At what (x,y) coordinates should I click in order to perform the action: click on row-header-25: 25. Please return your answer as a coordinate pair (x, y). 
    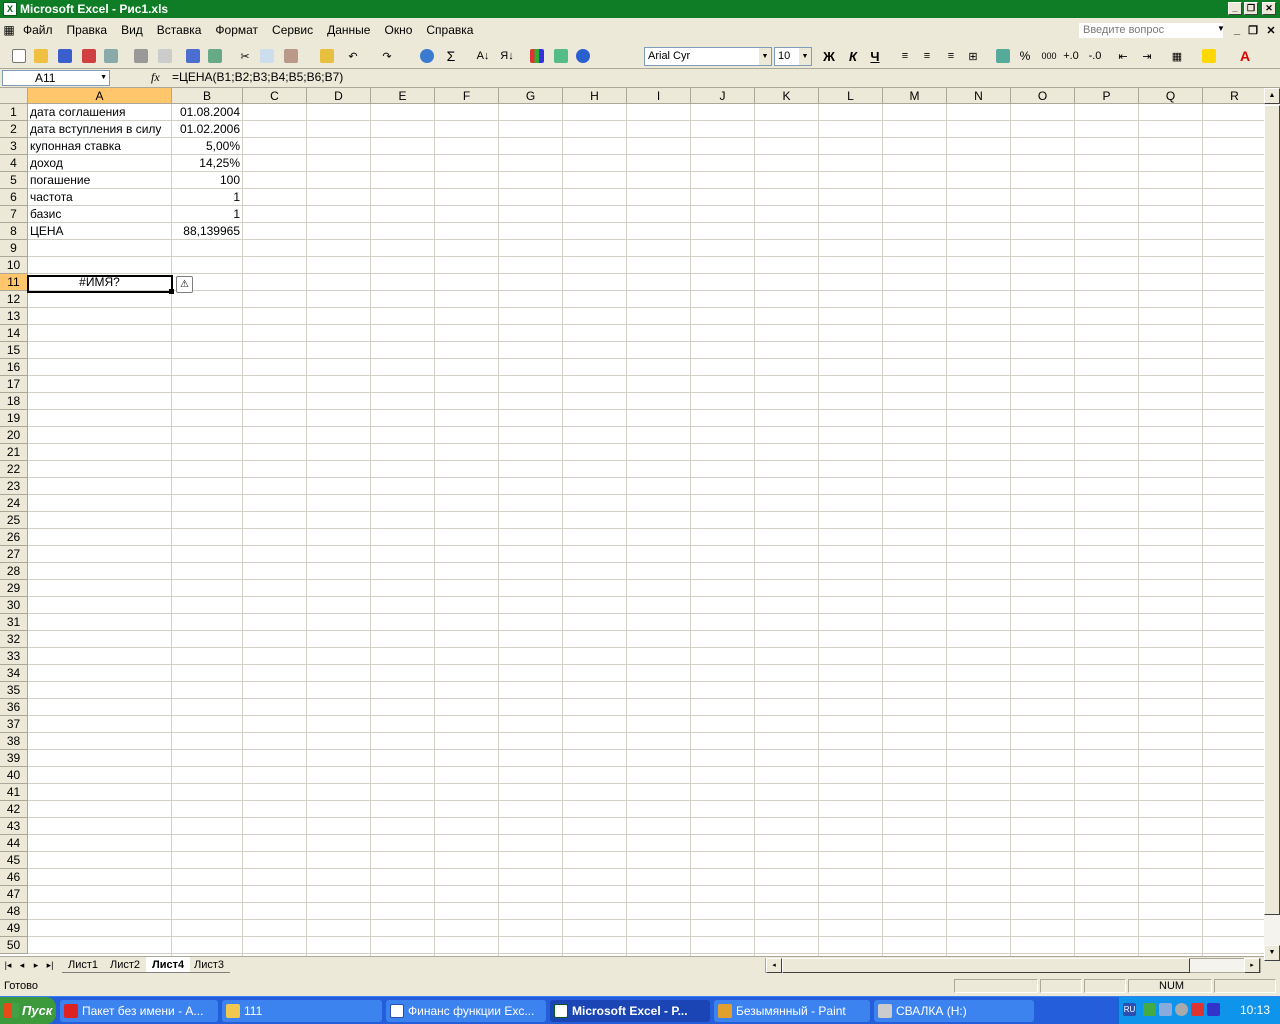
    Looking at the image, I should click on (14, 520).